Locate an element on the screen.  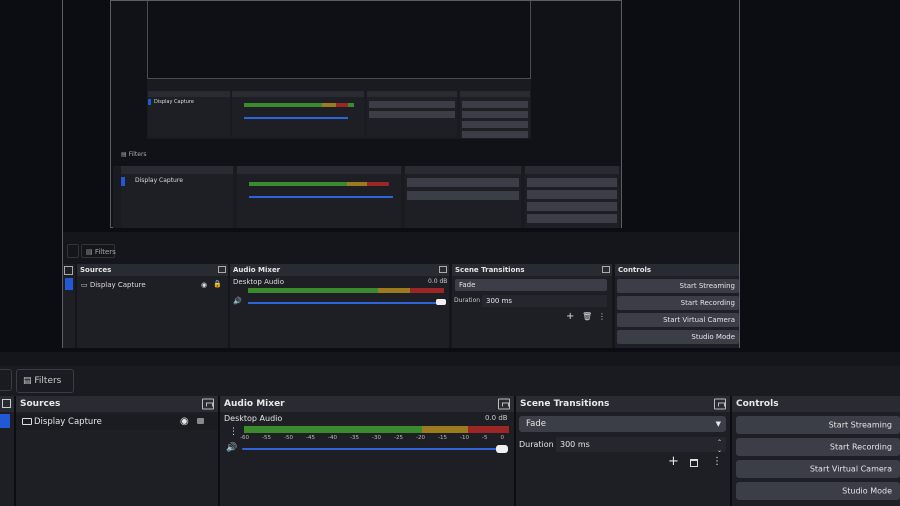
meter-tick-label: -30 is located at coordinates (376, 438).